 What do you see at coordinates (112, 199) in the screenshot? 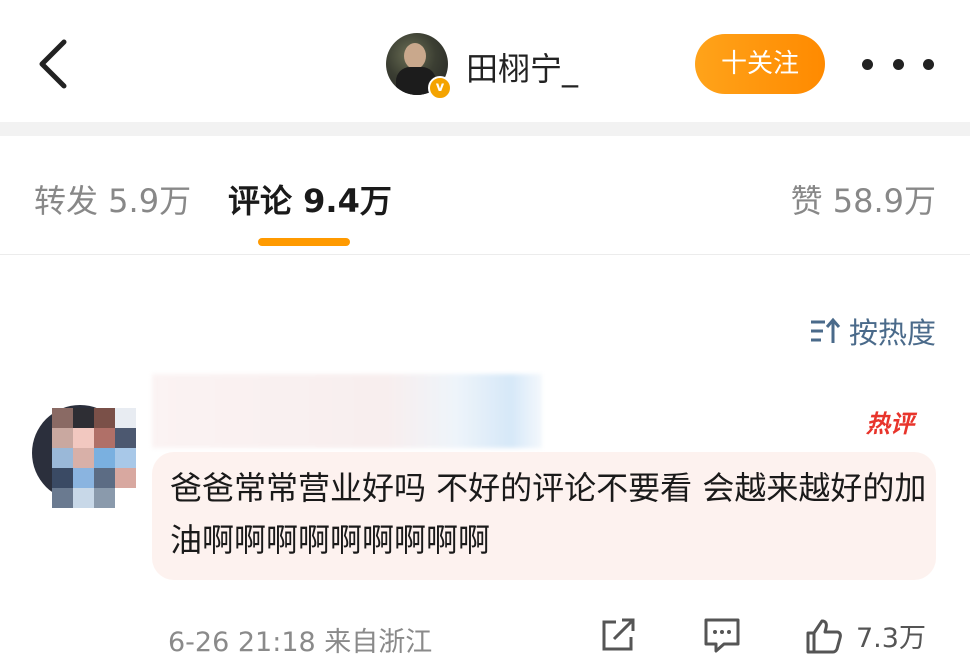
I see `tab-repost: 转发 5.9万` at bounding box center [112, 199].